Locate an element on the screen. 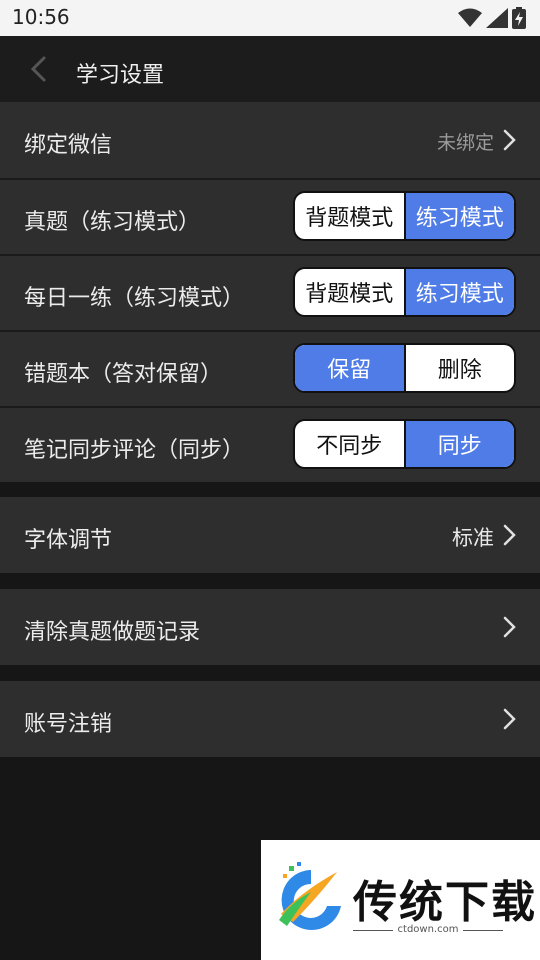 This screenshot has height=960, width=540. notes-sync-toggle: 不同步 同步 is located at coordinates (404, 444).